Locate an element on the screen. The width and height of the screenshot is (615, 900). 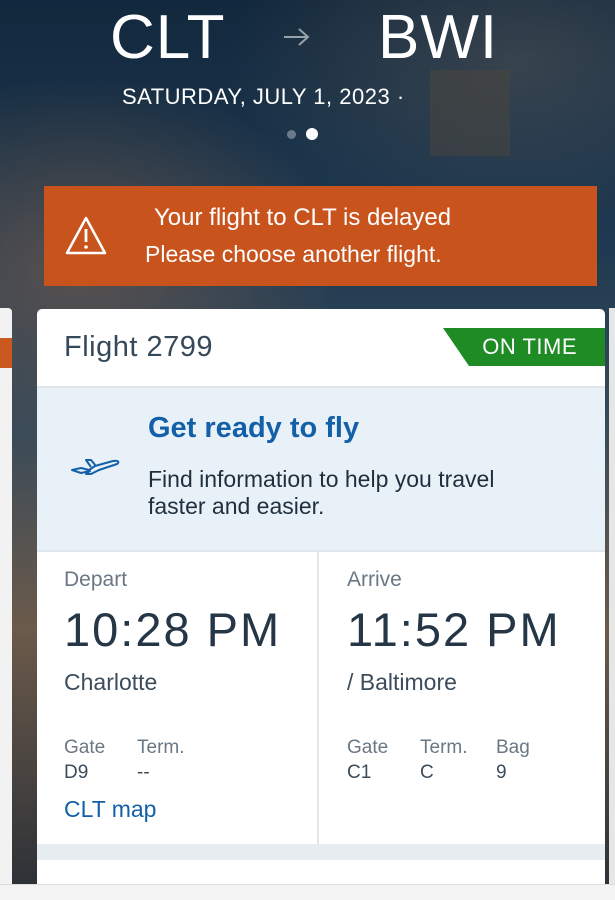
arrive-time: 11:52 PM is located at coordinates (454, 629).